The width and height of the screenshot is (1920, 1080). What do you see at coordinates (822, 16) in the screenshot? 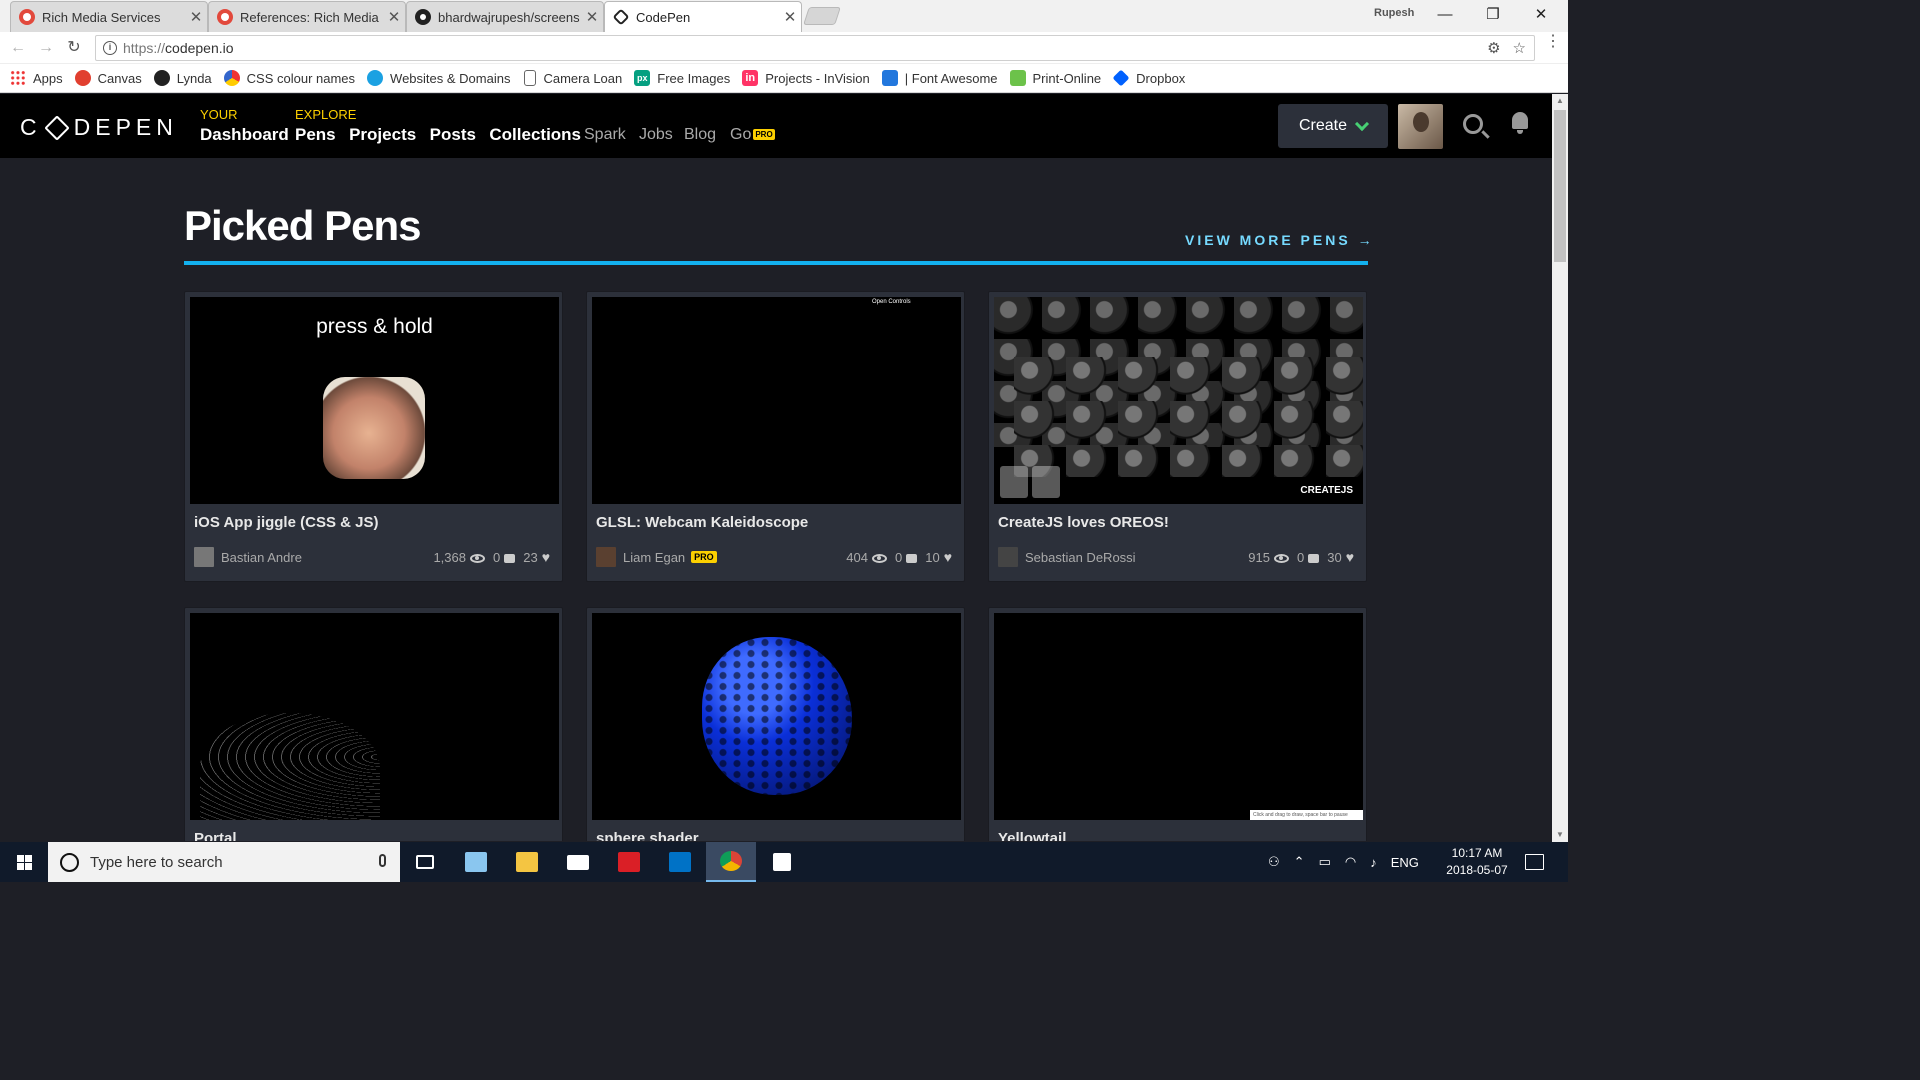
I see `new-tab-button` at bounding box center [822, 16].